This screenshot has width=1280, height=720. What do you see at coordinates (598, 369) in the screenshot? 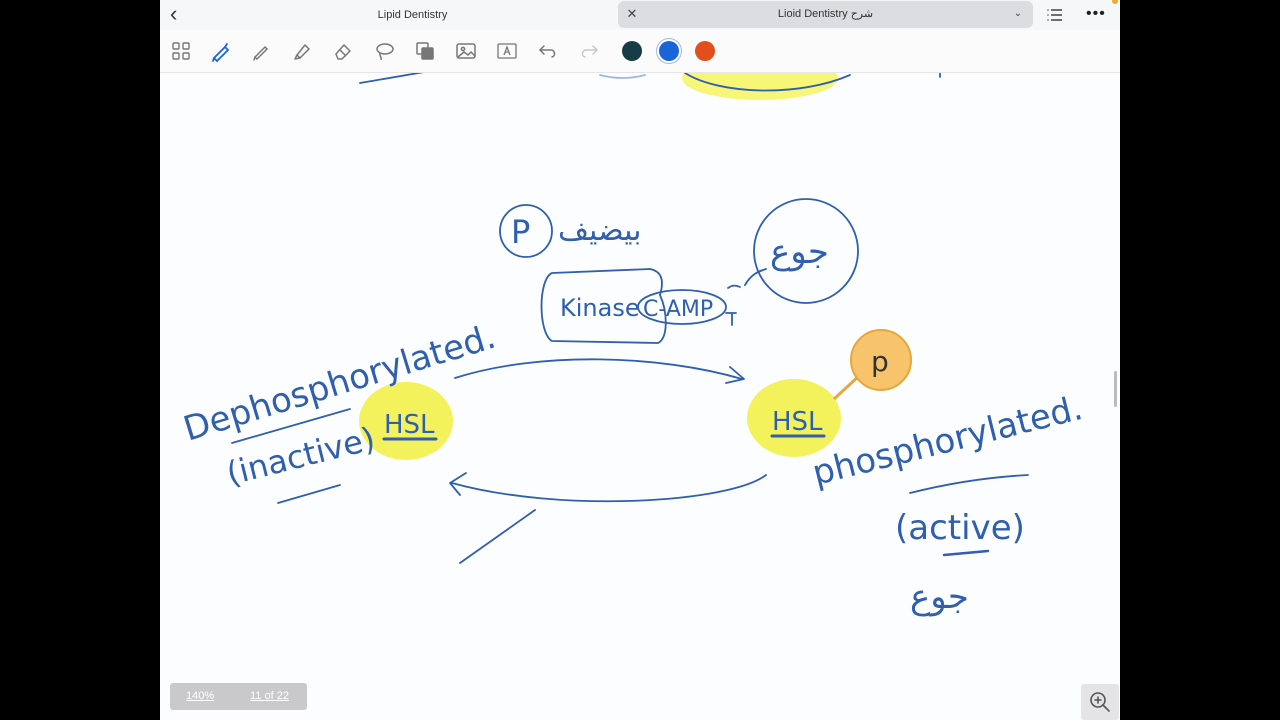
I see `forward-arrow` at bounding box center [598, 369].